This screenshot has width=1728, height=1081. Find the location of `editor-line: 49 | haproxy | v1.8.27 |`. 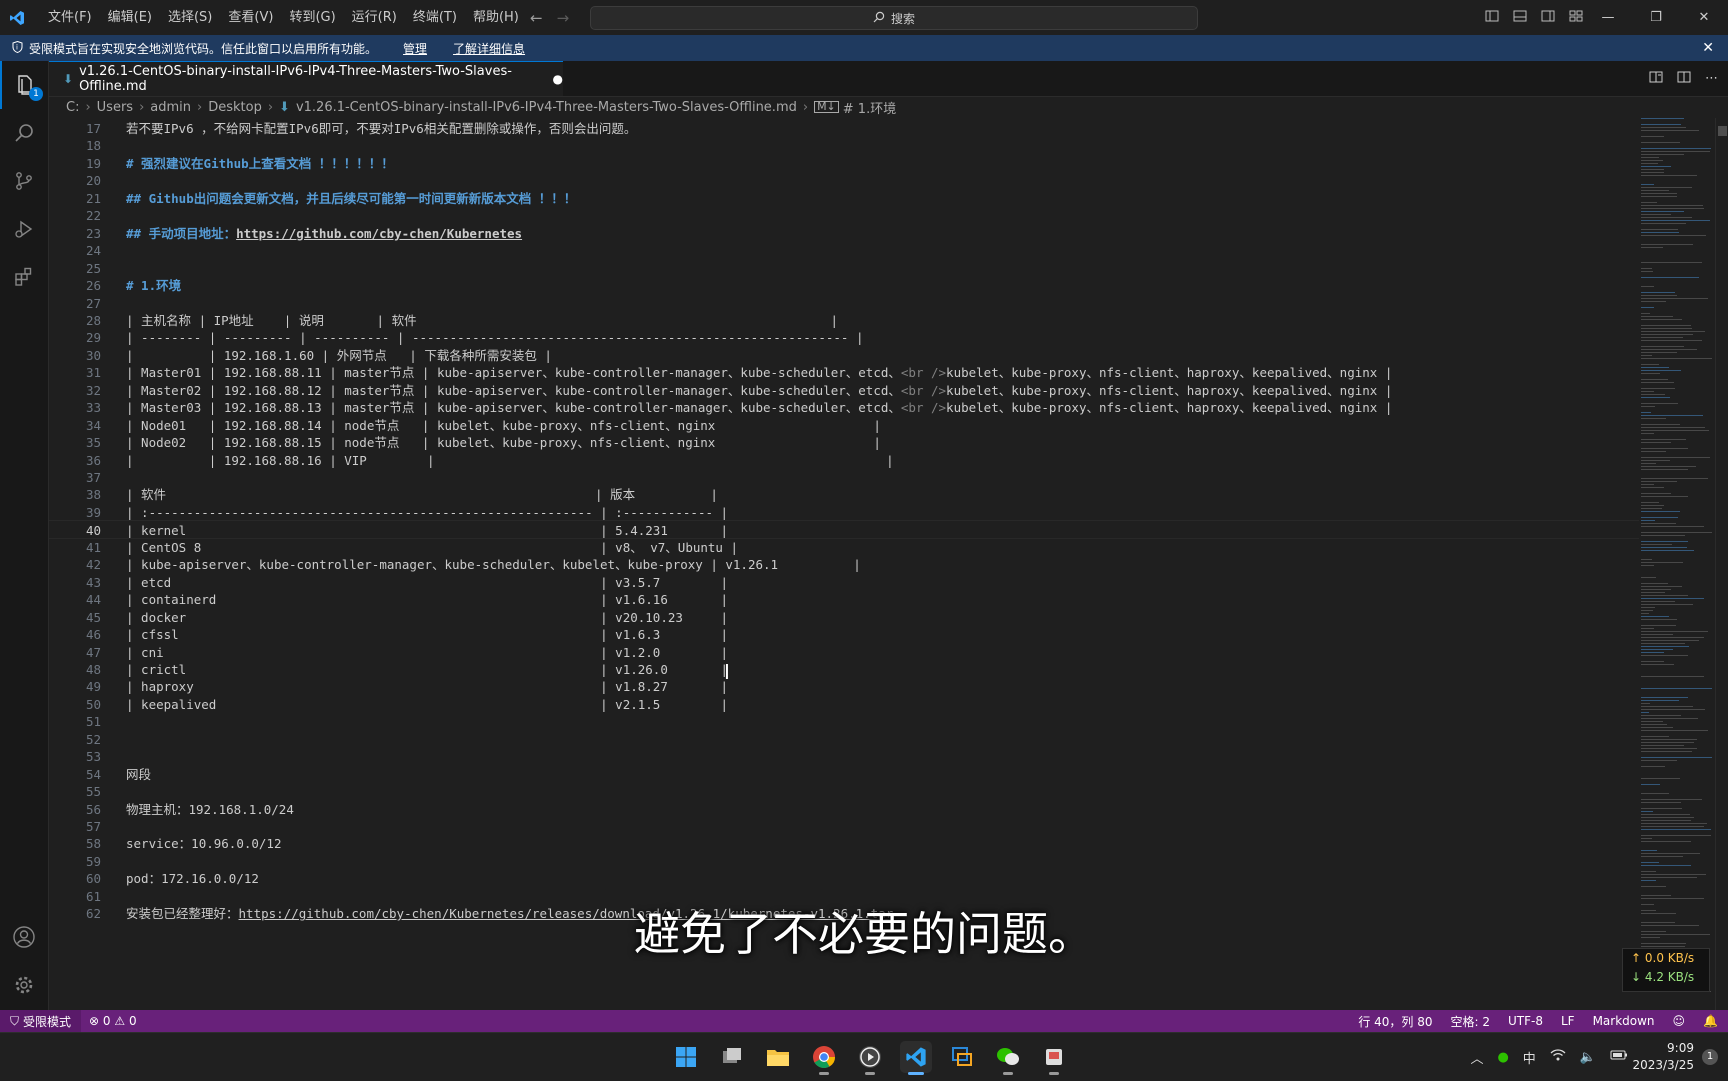

editor-line: 49 | haproxy | v1.8.27 | is located at coordinates (844, 686).